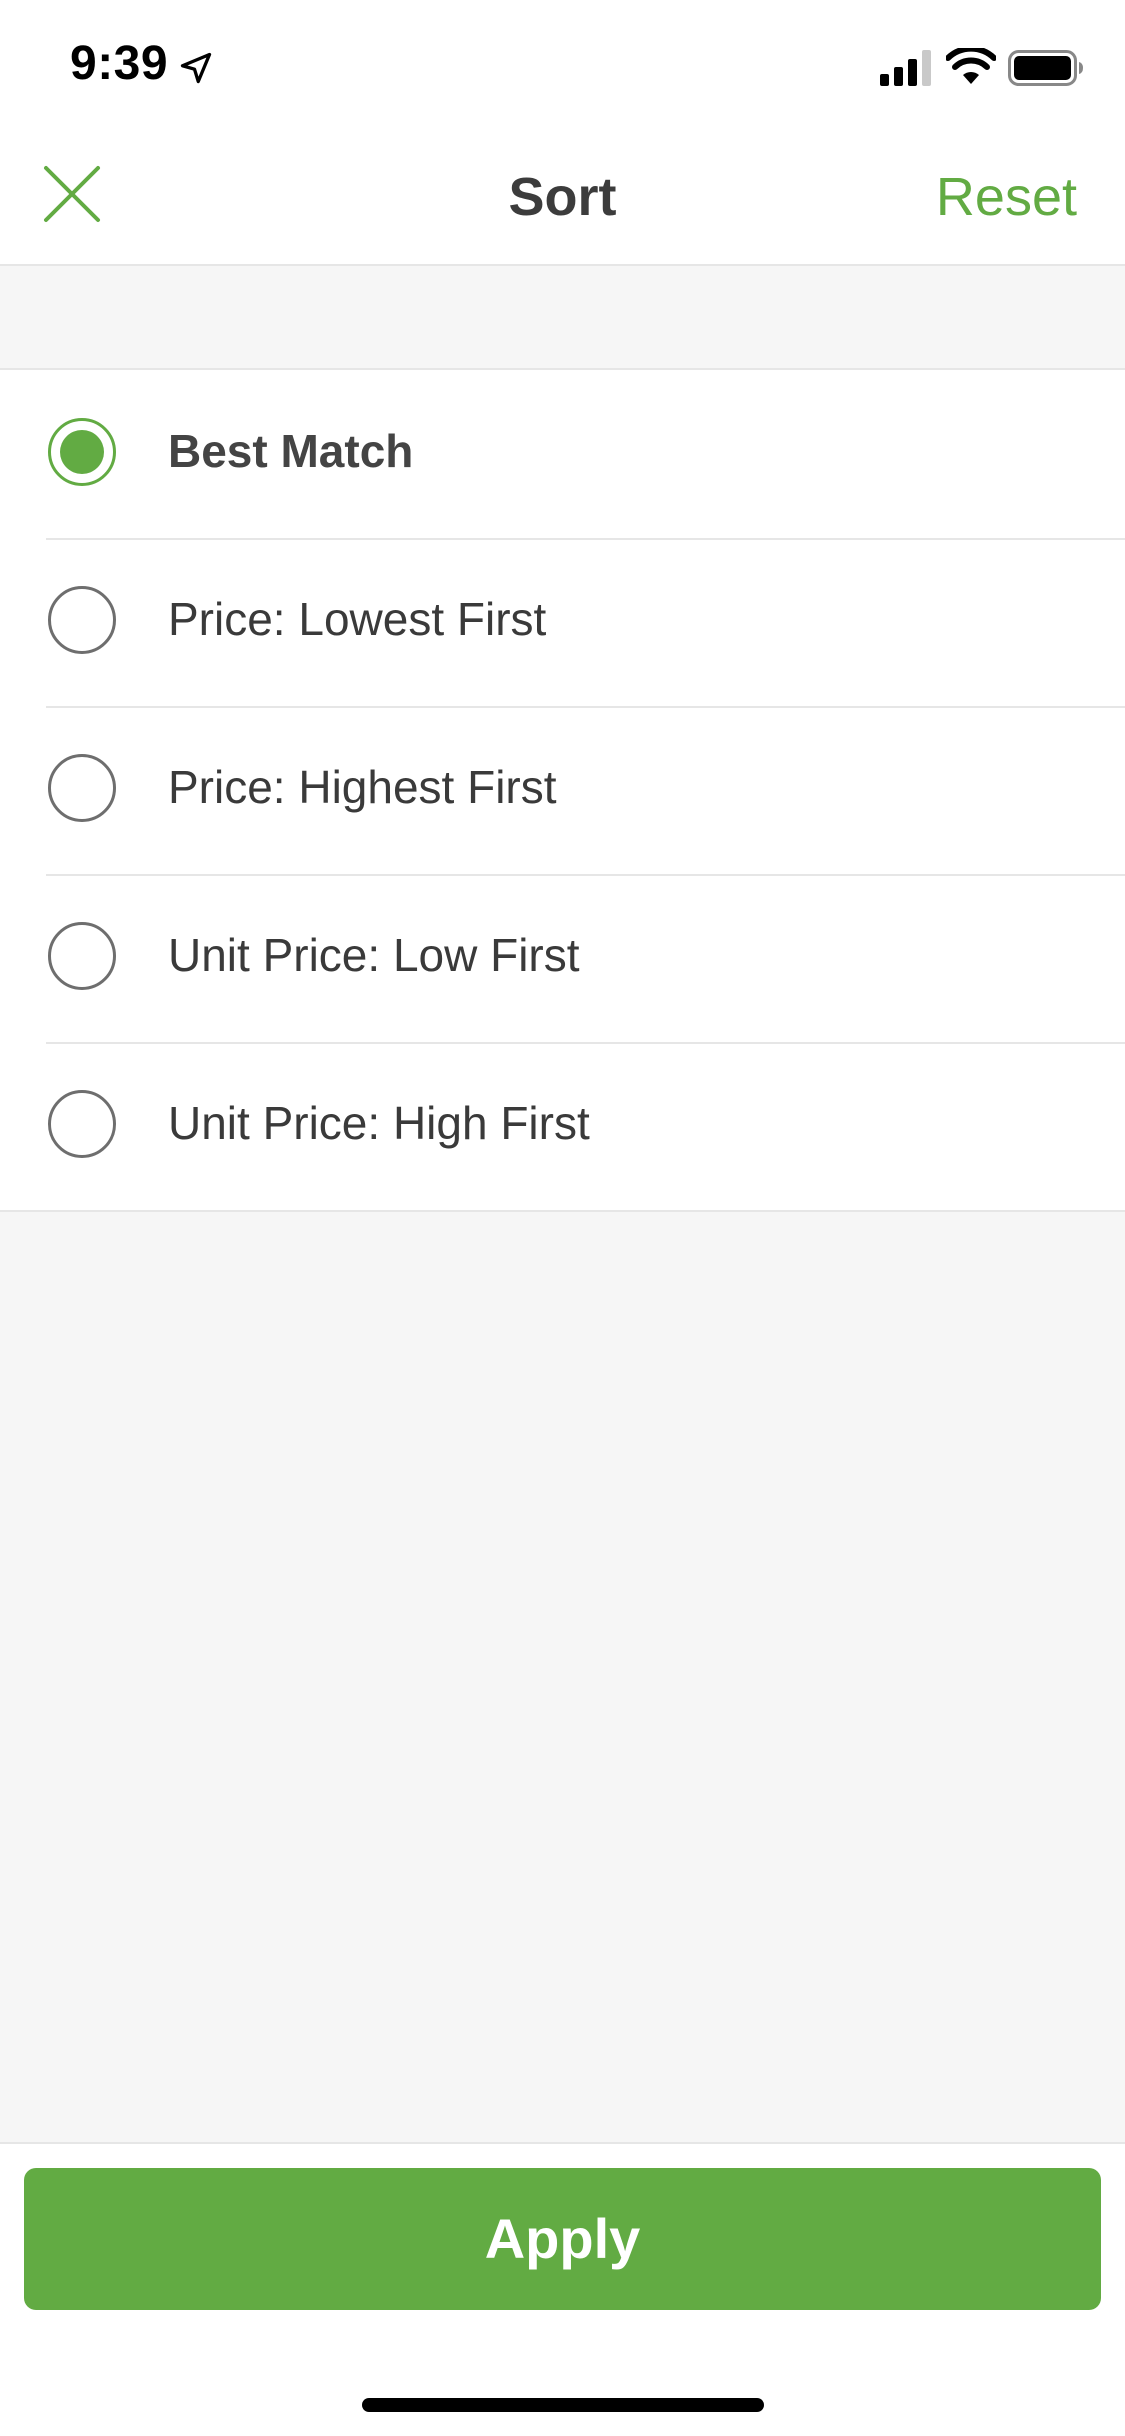  What do you see at coordinates (562, 2239) in the screenshot?
I see `apply-button: Apply` at bounding box center [562, 2239].